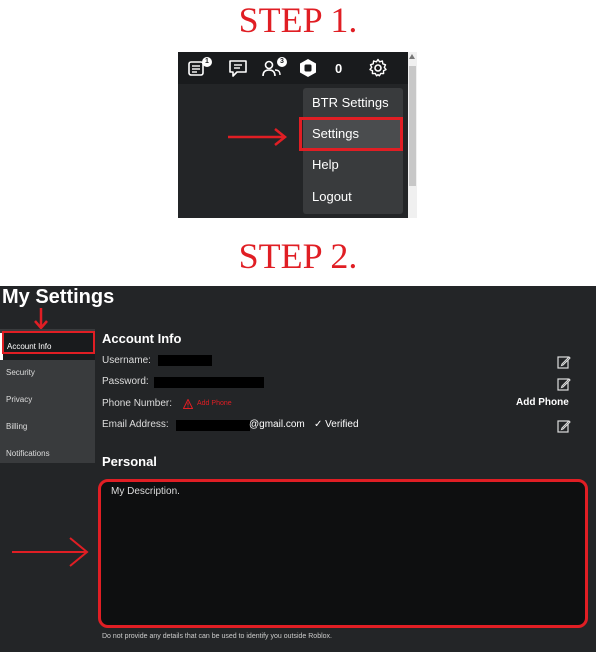 Image resolution: width=596 pixels, height=652 pixels. I want to click on username-redaction, so click(185, 360).